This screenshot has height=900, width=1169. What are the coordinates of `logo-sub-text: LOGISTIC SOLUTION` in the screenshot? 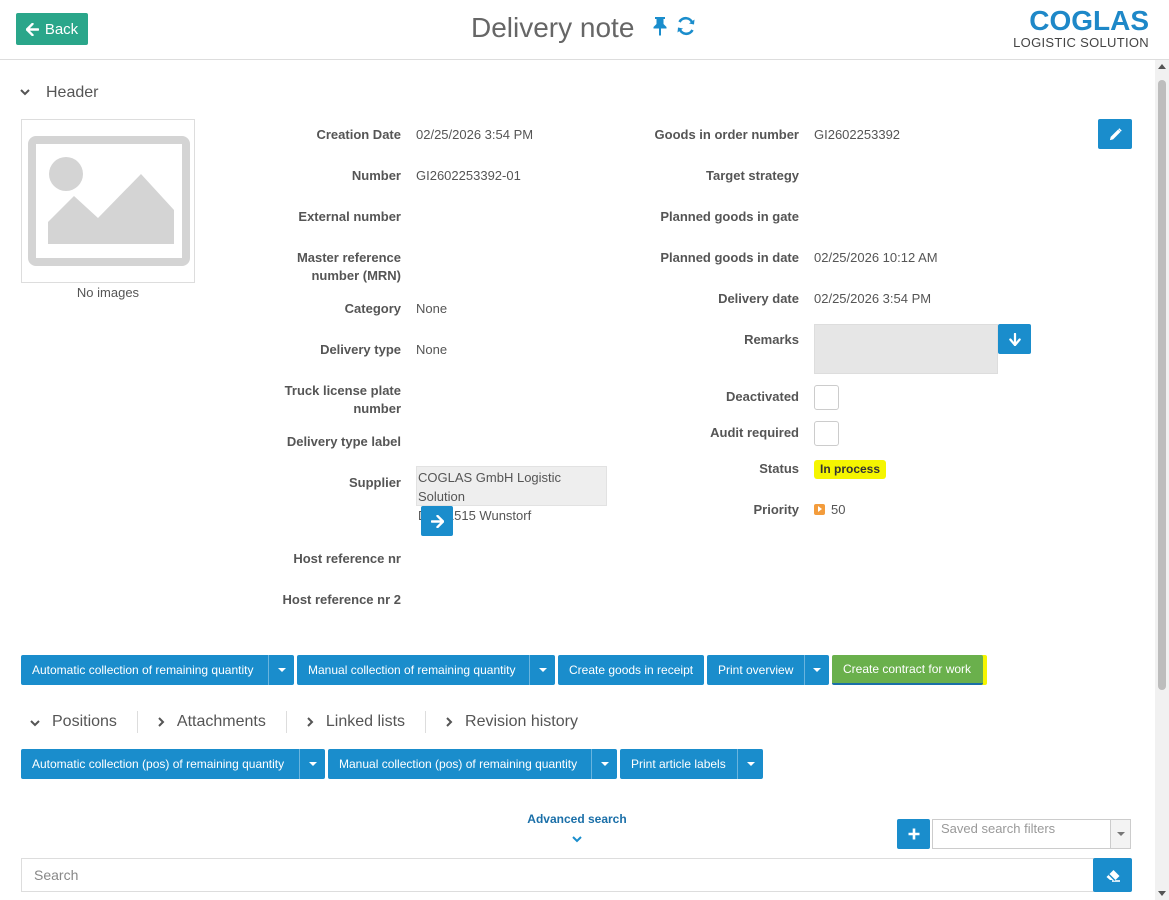 It's located at (1081, 42).